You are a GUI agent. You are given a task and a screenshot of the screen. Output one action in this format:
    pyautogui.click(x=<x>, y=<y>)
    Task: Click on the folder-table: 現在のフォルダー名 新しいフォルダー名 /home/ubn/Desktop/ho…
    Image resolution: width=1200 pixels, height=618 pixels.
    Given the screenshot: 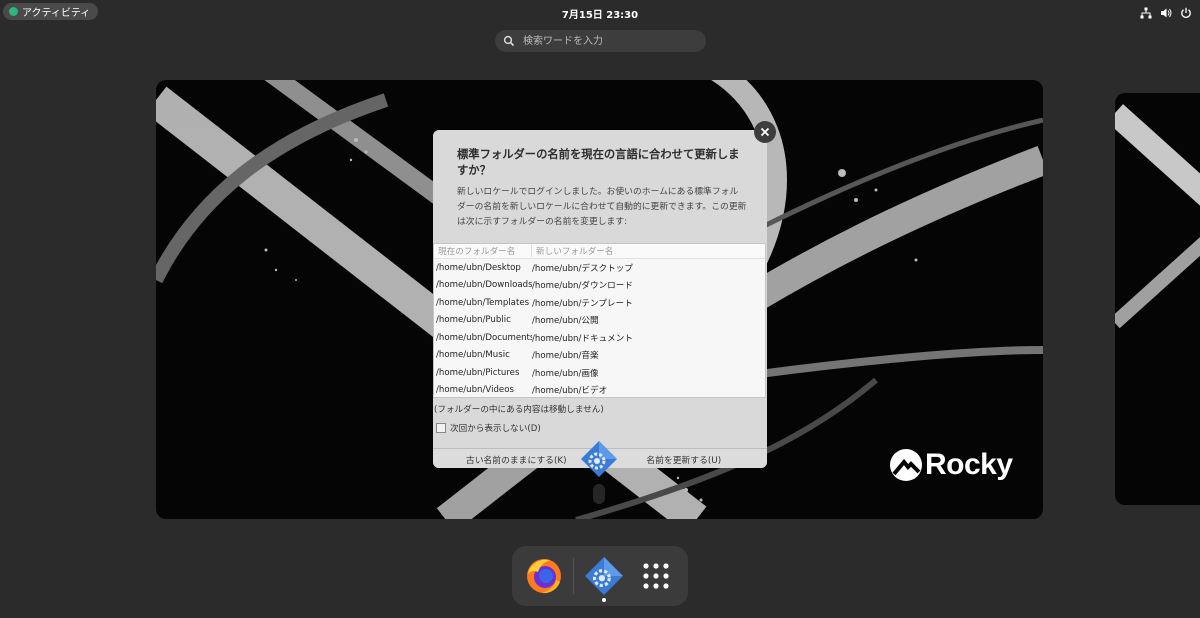 What is the action you would take?
    pyautogui.click(x=599, y=320)
    